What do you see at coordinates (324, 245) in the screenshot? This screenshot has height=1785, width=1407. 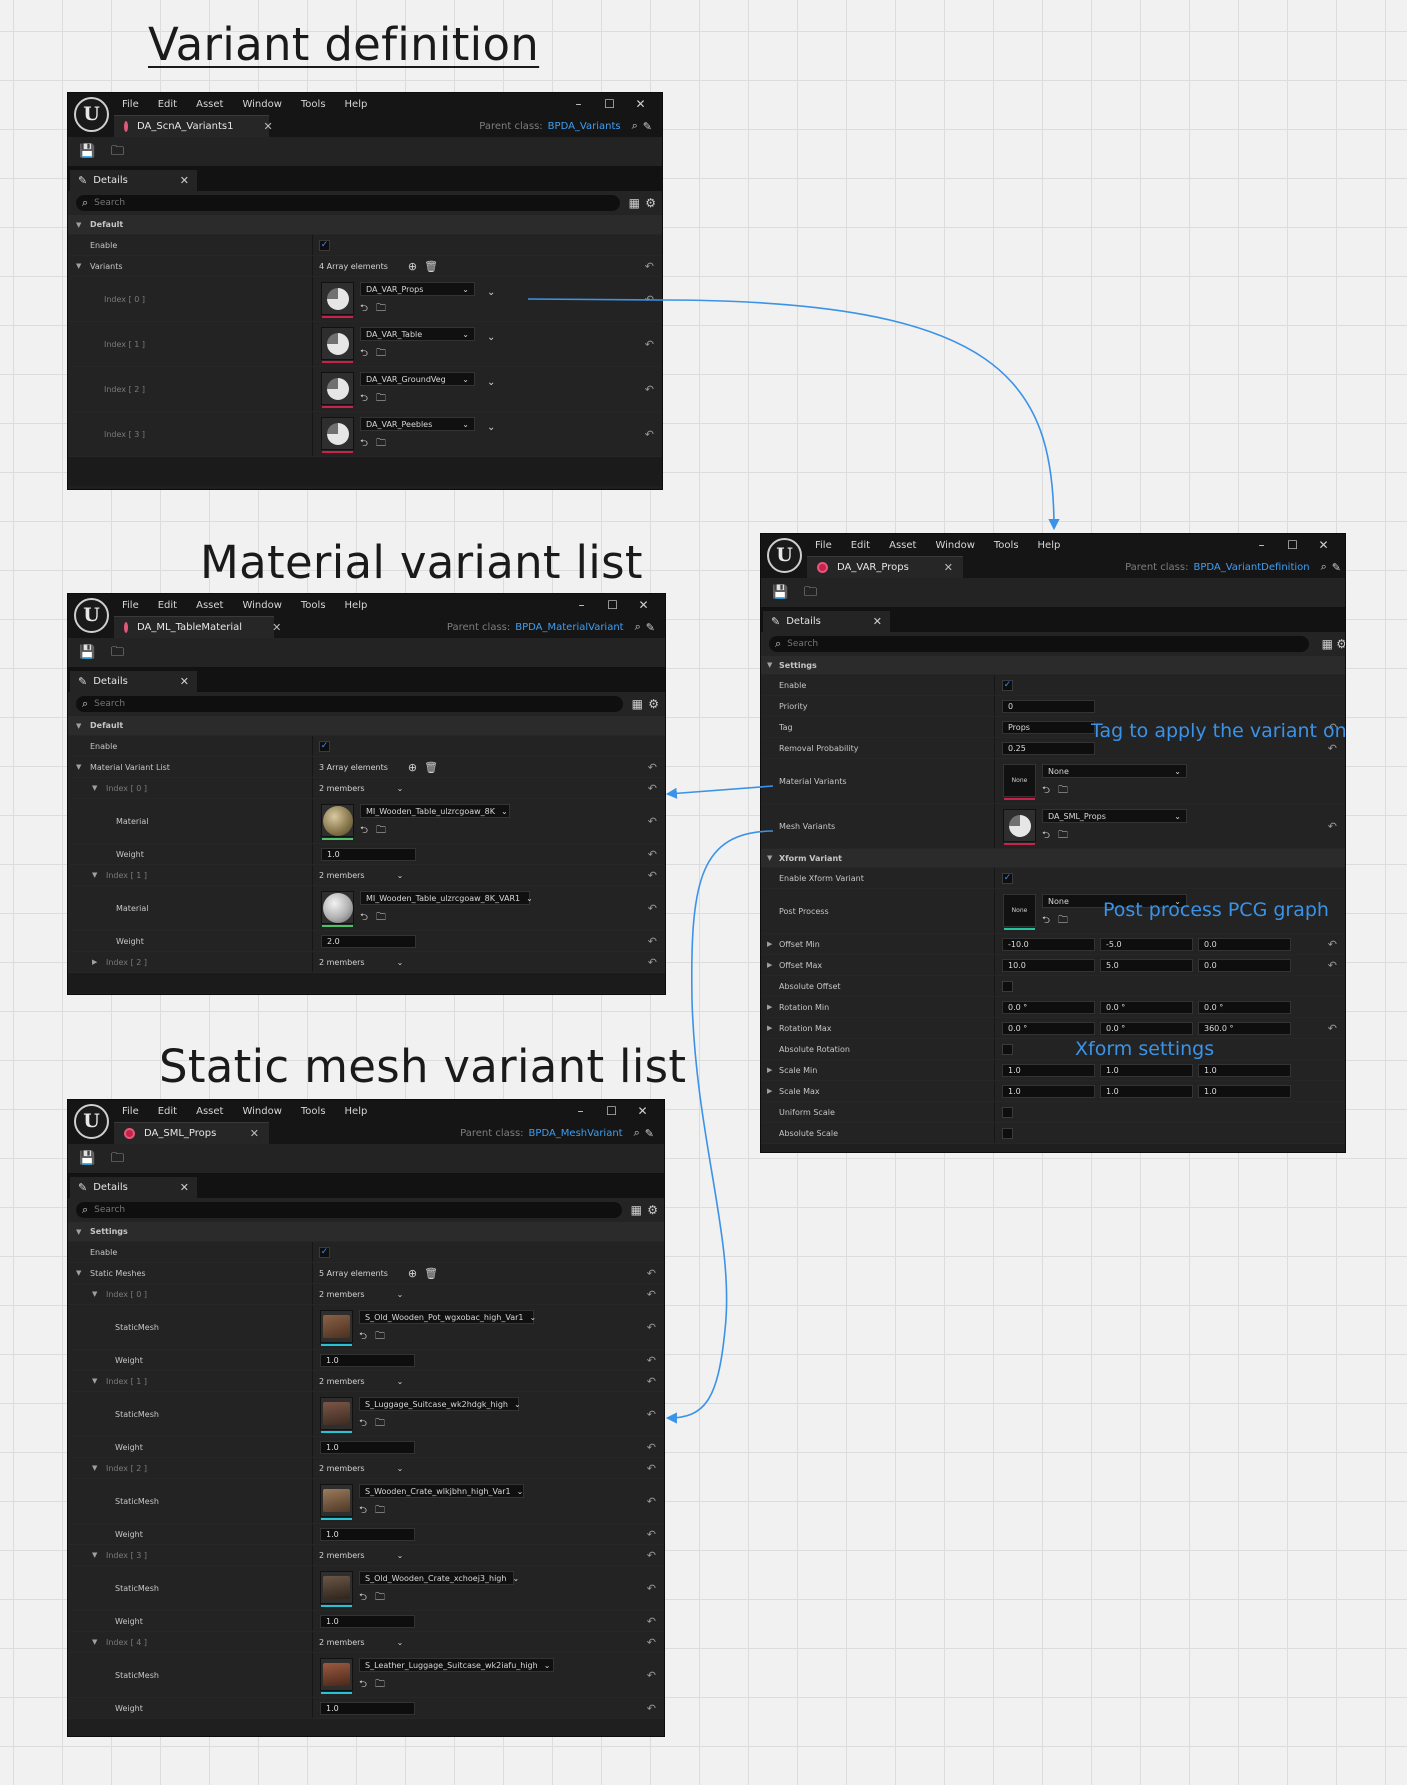 I see `enable-checkbox: ✓` at bounding box center [324, 245].